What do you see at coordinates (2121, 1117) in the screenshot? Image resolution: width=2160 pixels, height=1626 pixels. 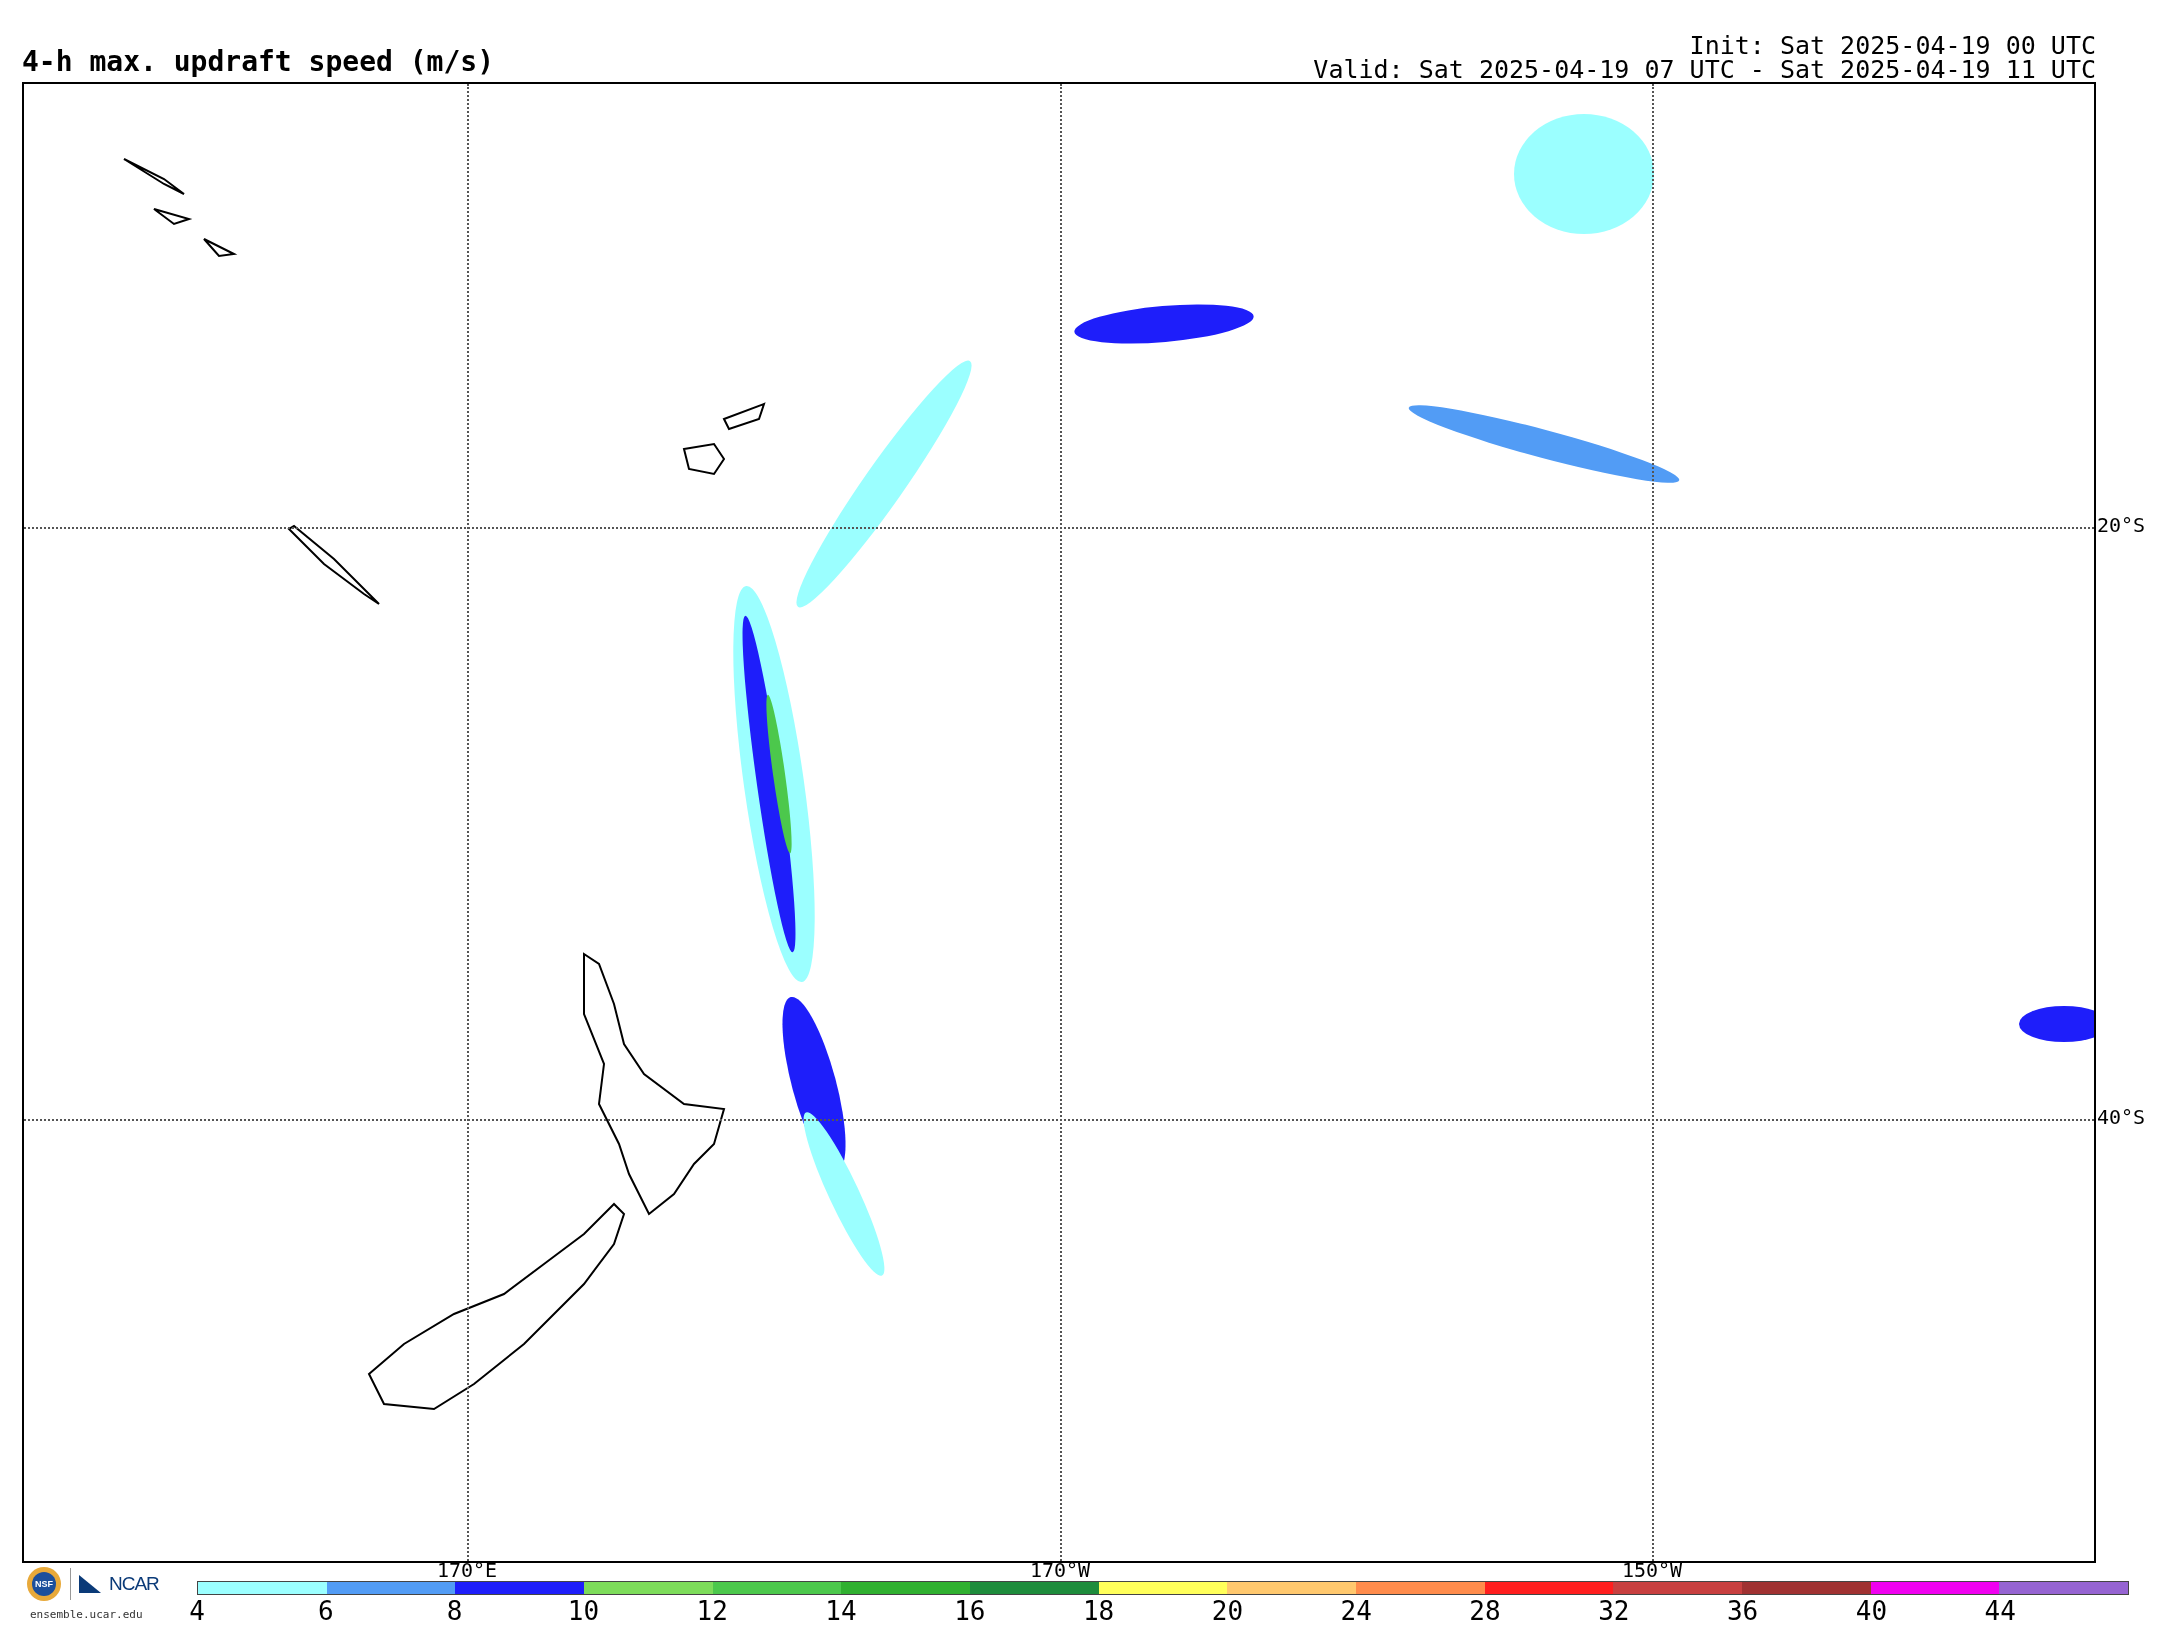 I see `latitude-label: 40°S` at bounding box center [2121, 1117].